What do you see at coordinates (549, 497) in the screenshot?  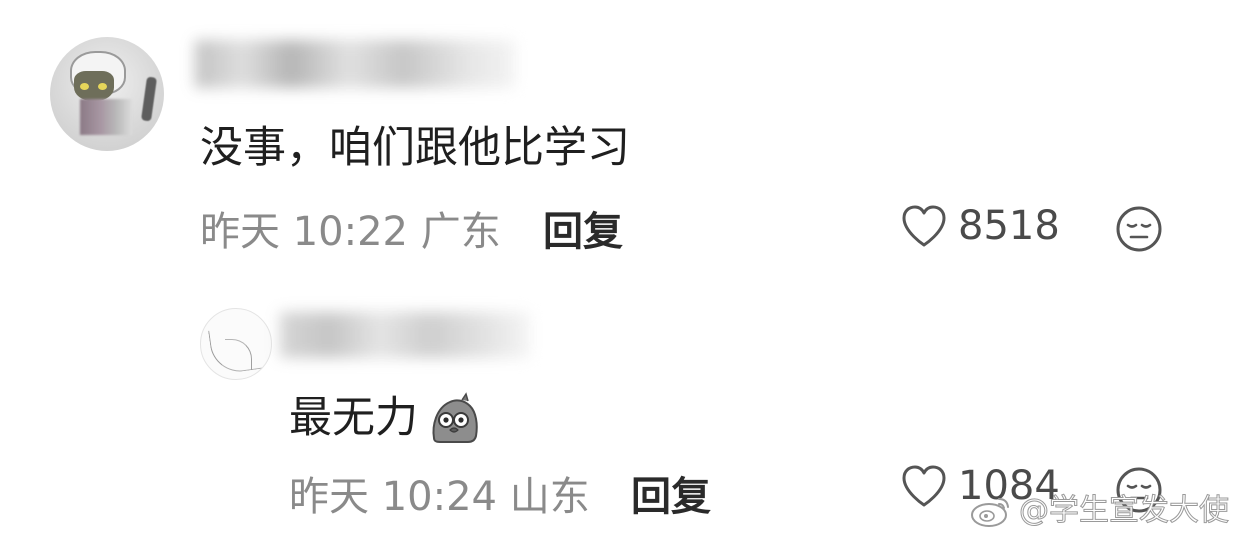 I see `reply-location: 山东` at bounding box center [549, 497].